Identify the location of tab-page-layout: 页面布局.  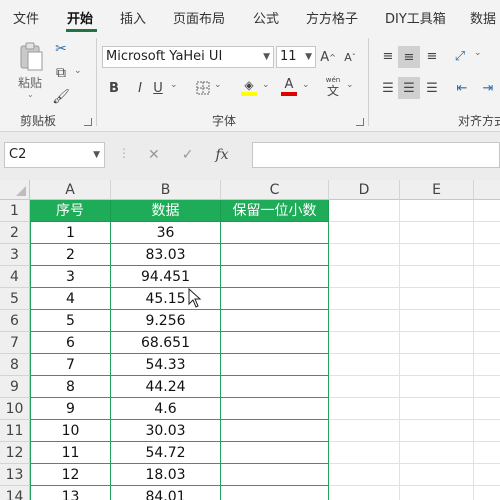
(199, 17).